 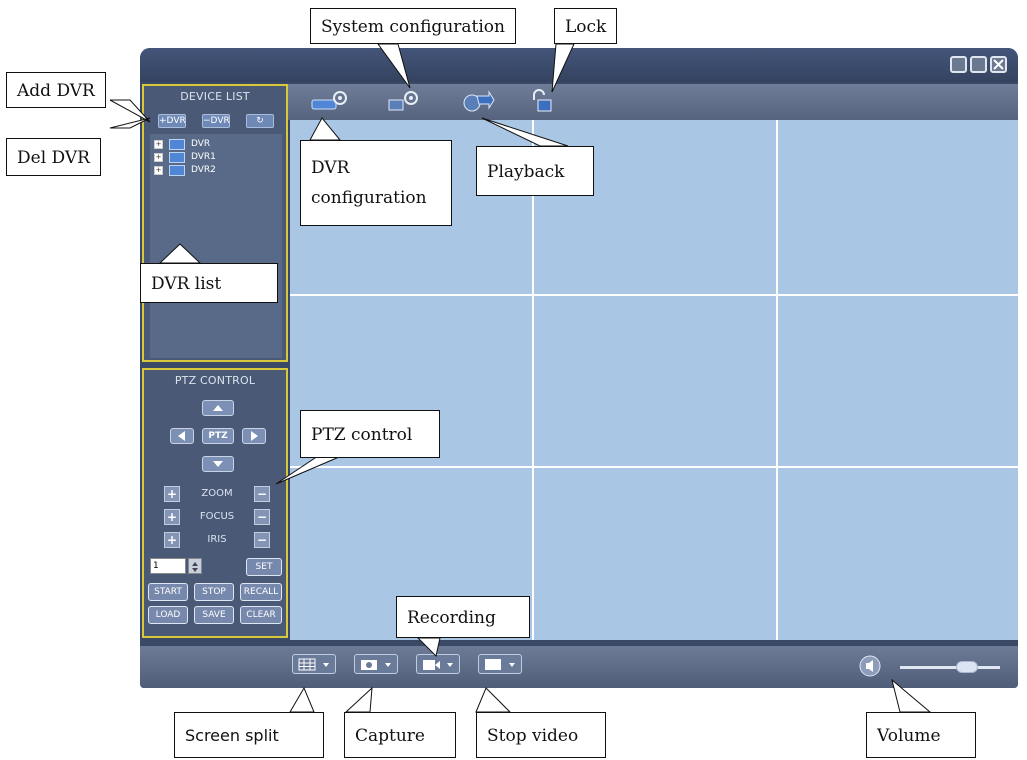 What do you see at coordinates (330, 168) in the screenshot?
I see `callout-dvr-configuration-line1: DVR` at bounding box center [330, 168].